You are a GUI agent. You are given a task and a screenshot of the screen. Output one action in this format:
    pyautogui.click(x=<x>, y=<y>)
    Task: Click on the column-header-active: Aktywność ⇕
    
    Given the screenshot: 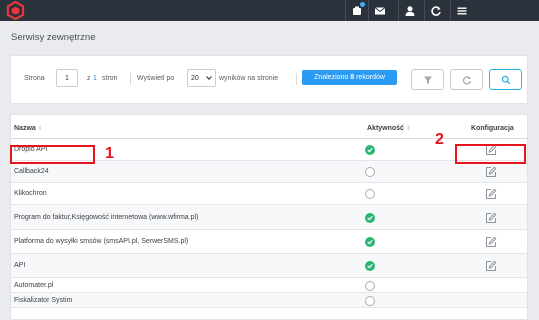 What is the action you would take?
    pyautogui.click(x=389, y=128)
    